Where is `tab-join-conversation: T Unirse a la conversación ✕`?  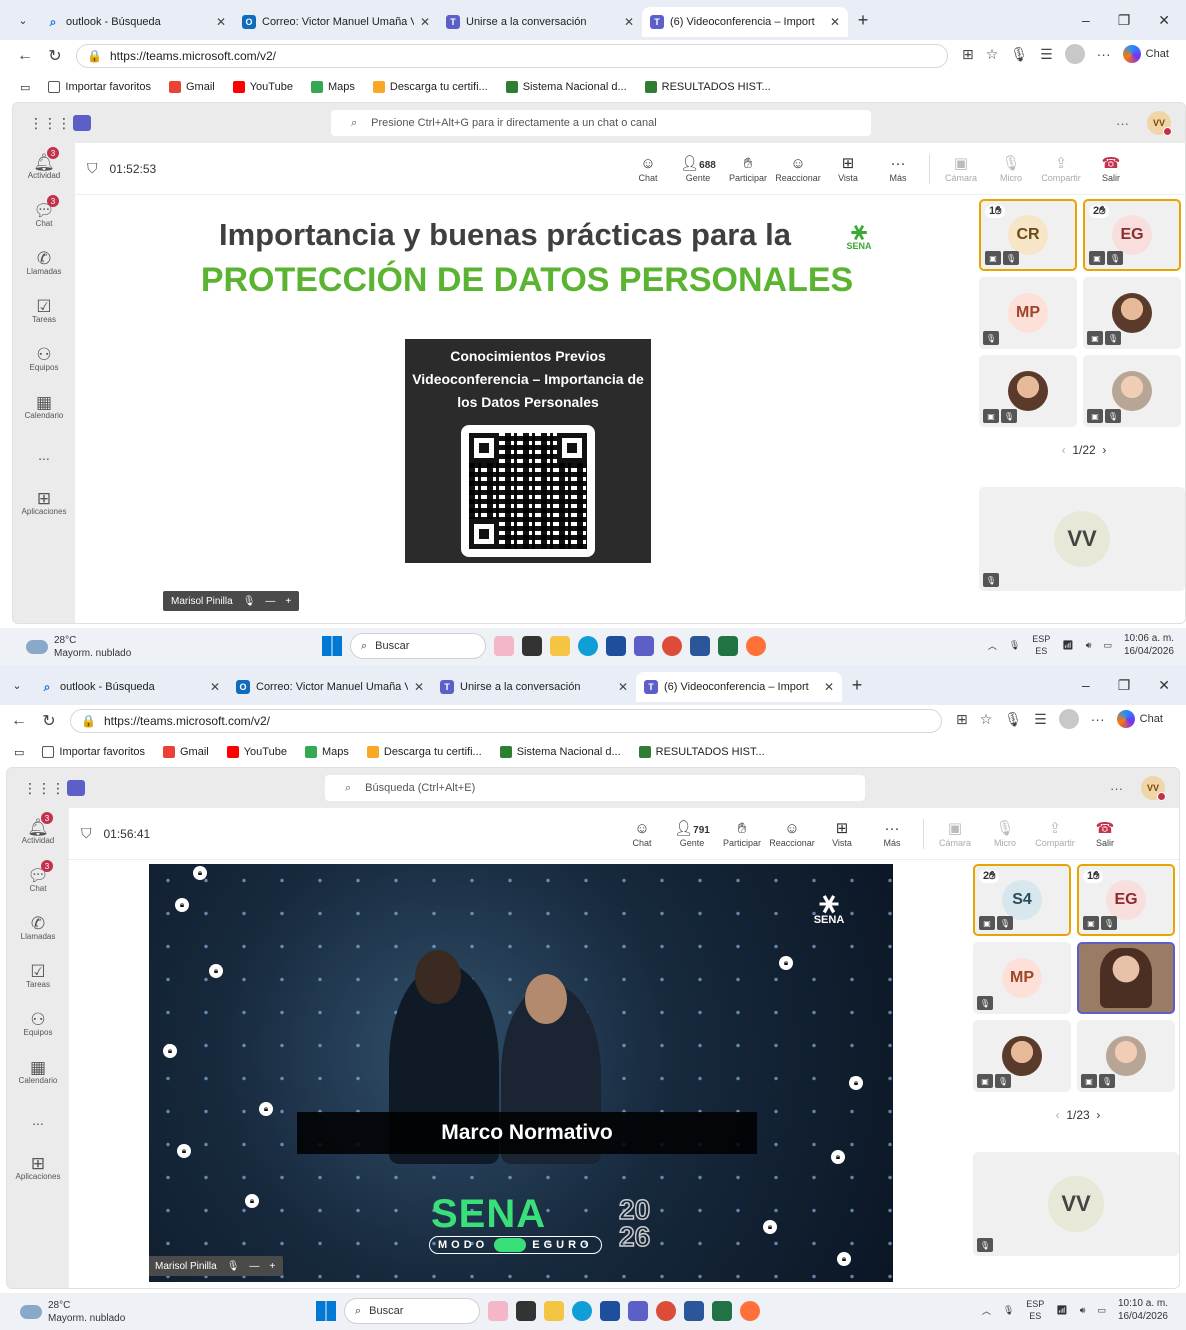
tab-join-conversation: T Unirse a la conversación ✕ is located at coordinates (534, 687).